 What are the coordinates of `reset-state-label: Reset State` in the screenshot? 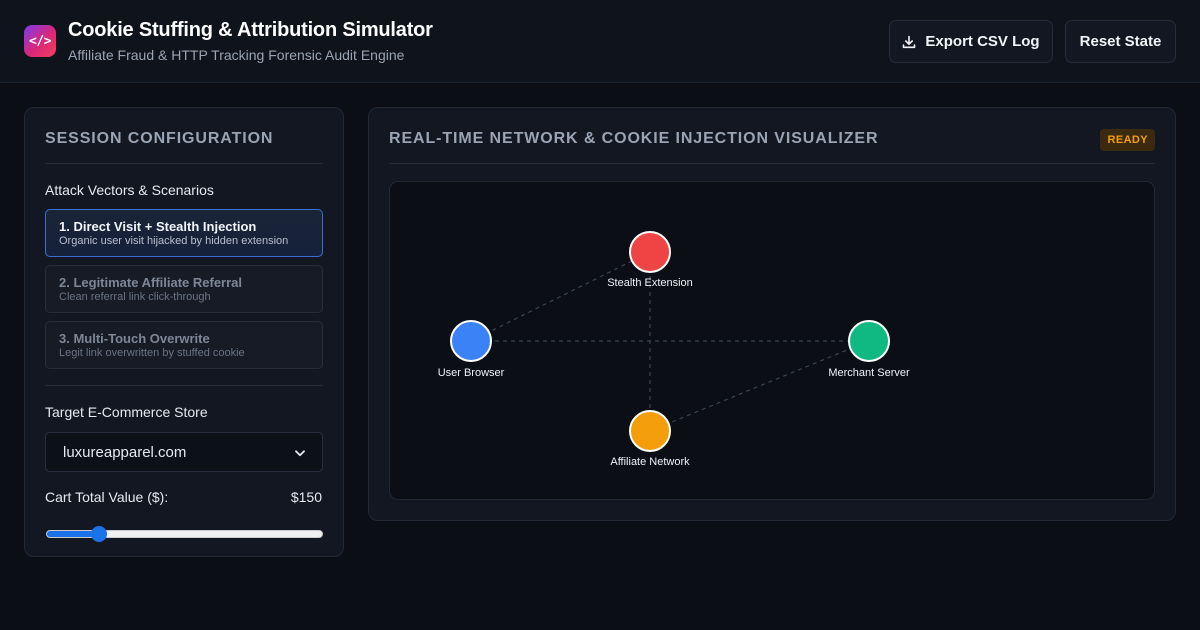 It's located at (1120, 41).